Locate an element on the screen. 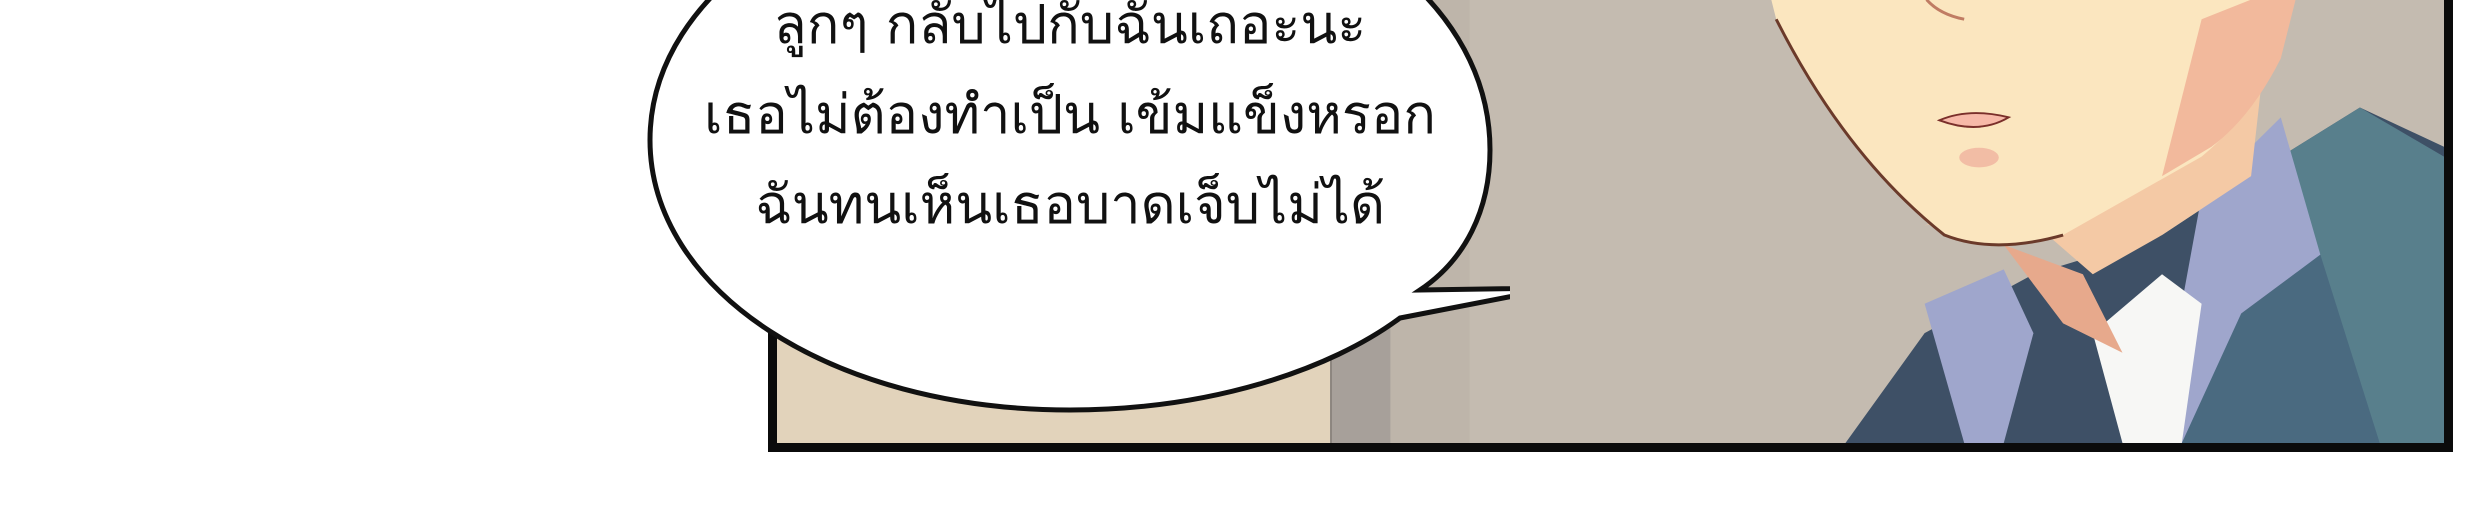 The width and height of the screenshot is (2480, 508). speech-line-3: ฉันทนเห็นเธอบาดเจ็บไม่ได้ is located at coordinates (1070, 204).